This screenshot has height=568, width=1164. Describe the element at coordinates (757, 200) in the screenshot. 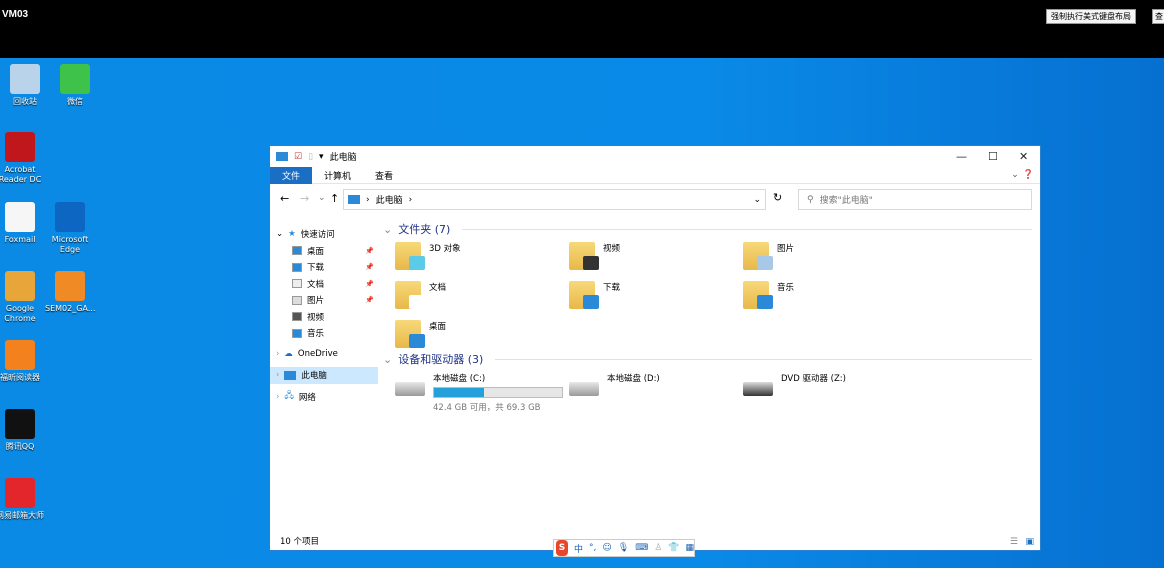

I see `address-dropdown-icon: ⌄` at that location.